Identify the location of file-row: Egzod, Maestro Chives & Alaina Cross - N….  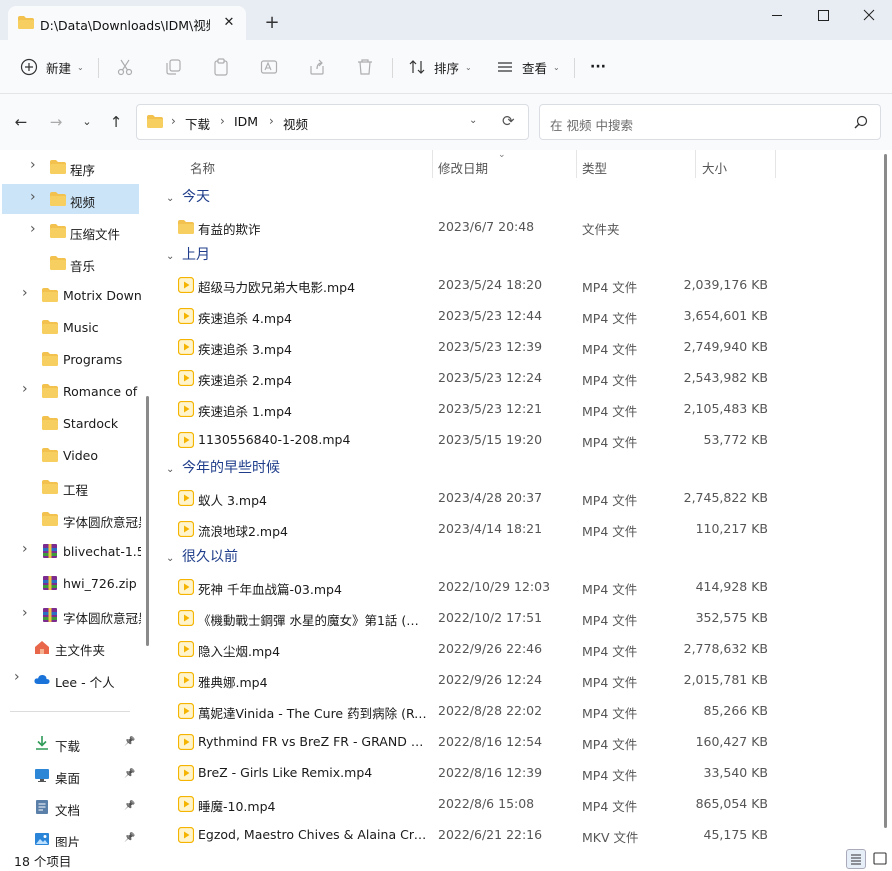
(522, 833).